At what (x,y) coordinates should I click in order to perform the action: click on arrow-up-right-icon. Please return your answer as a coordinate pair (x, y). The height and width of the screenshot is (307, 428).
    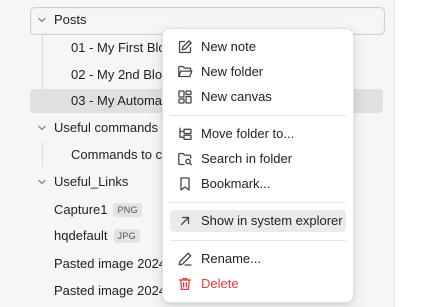
    Looking at the image, I should click on (185, 221).